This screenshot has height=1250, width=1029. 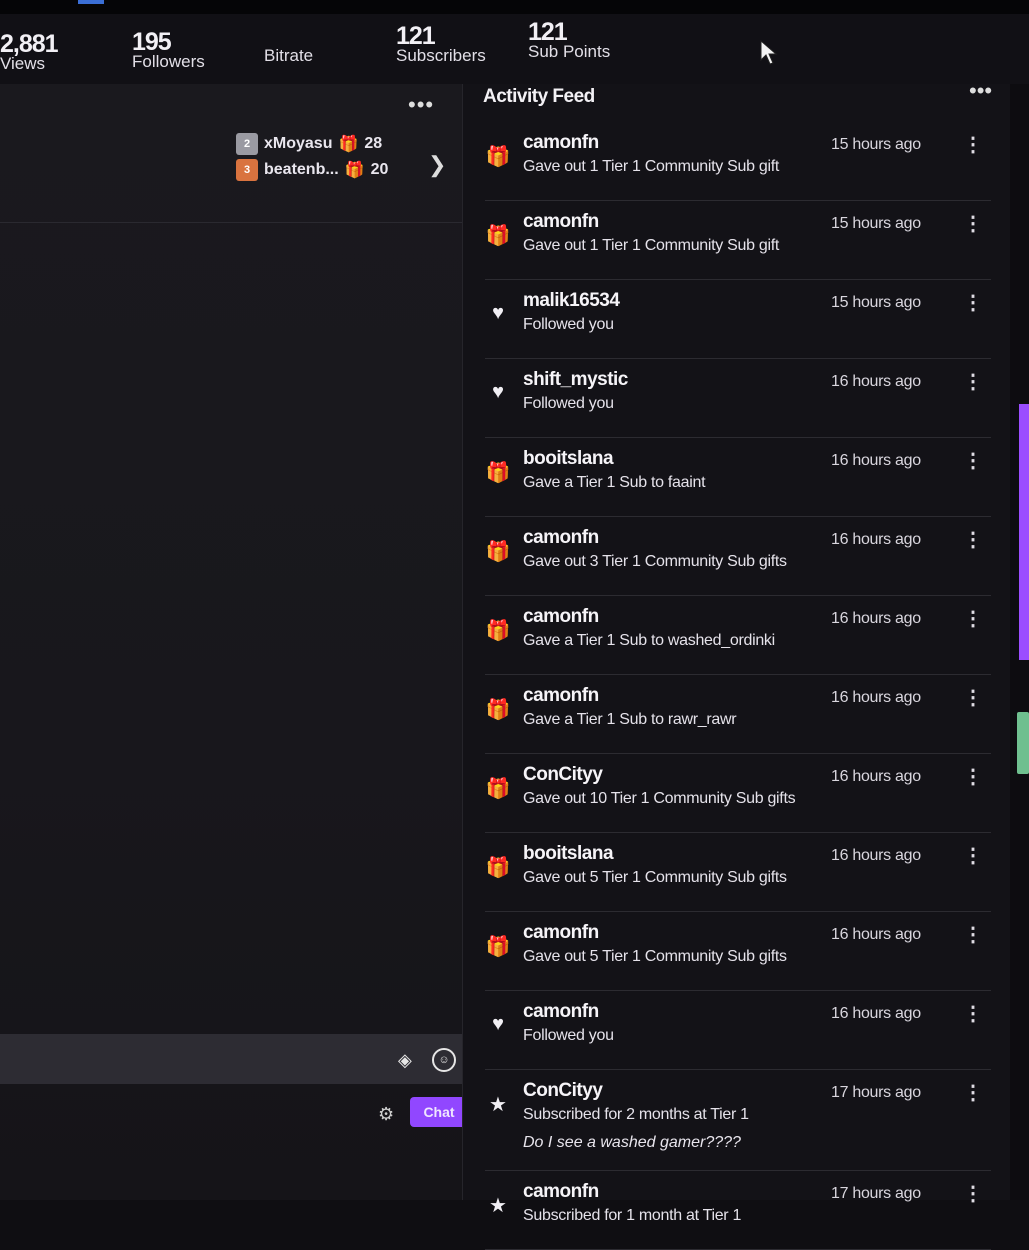 I want to click on stat-bitrate: Bitrate, so click(x=289, y=55).